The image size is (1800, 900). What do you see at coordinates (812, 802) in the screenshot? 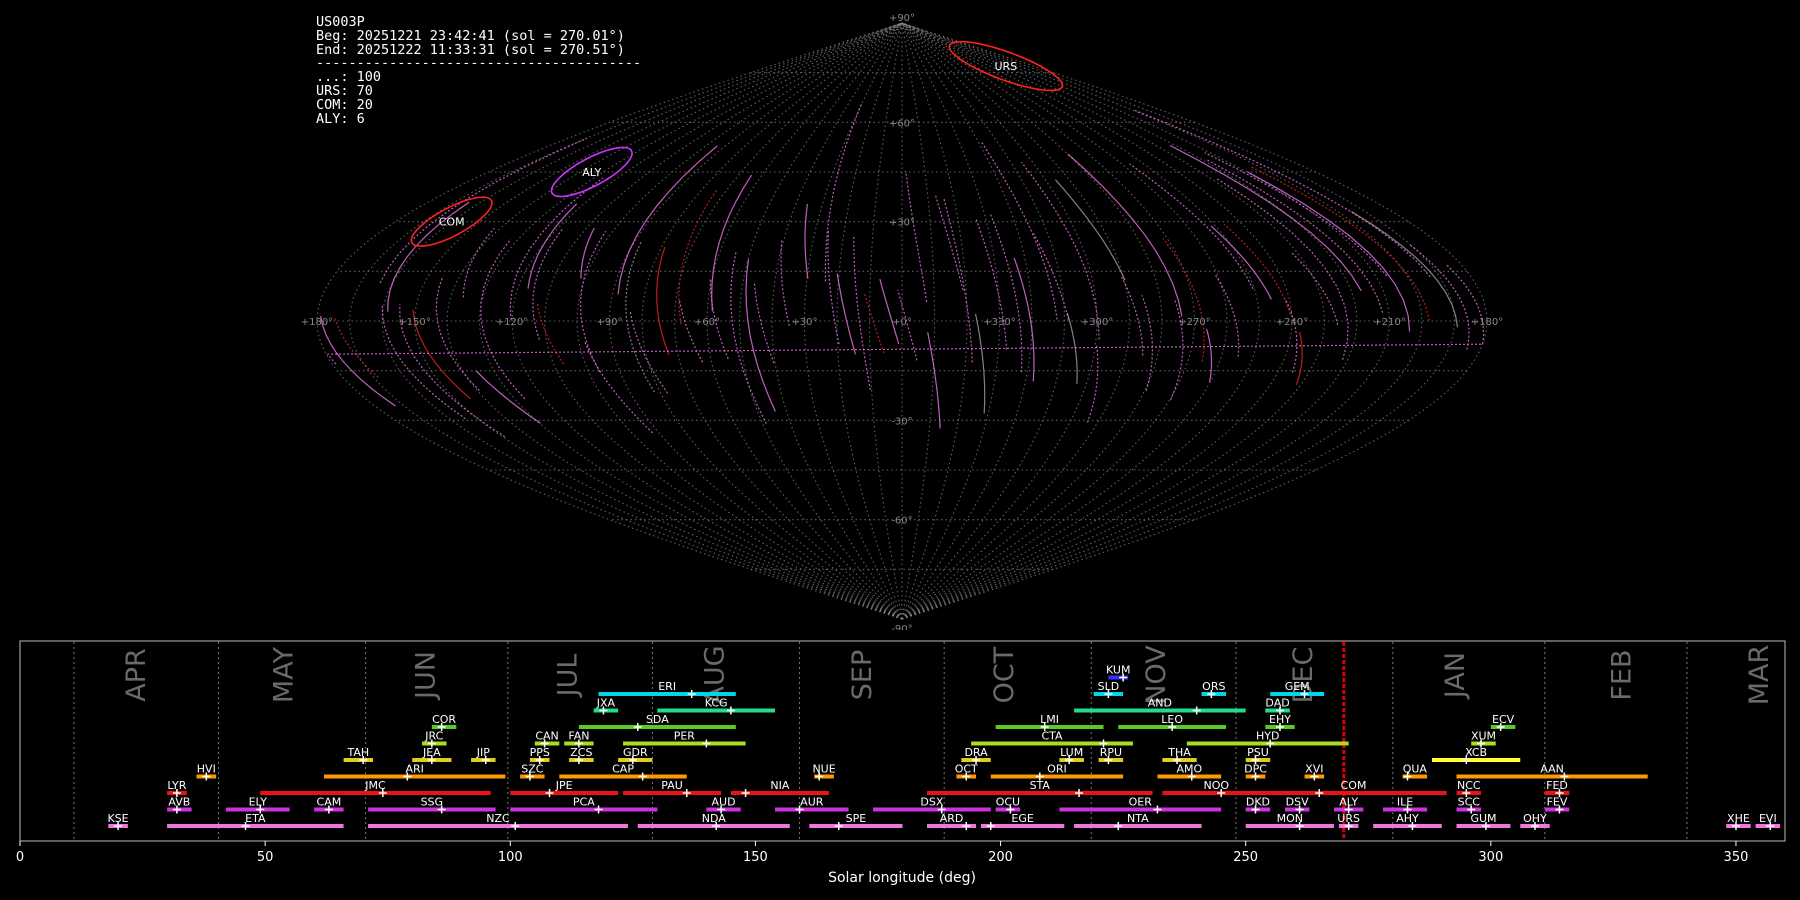
I see `shower-label-aur: AUR` at bounding box center [812, 802].